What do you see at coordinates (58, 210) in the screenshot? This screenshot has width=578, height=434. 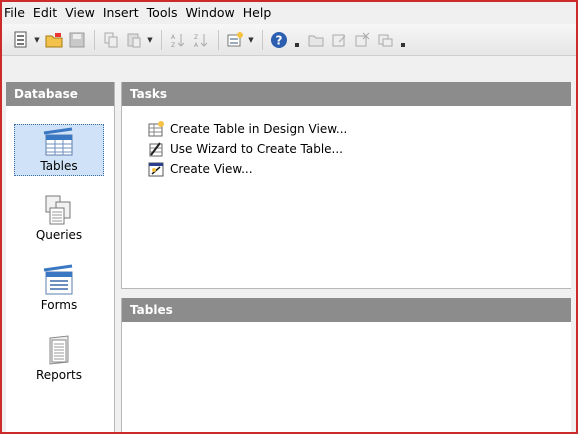 I see `queries-icon` at bounding box center [58, 210].